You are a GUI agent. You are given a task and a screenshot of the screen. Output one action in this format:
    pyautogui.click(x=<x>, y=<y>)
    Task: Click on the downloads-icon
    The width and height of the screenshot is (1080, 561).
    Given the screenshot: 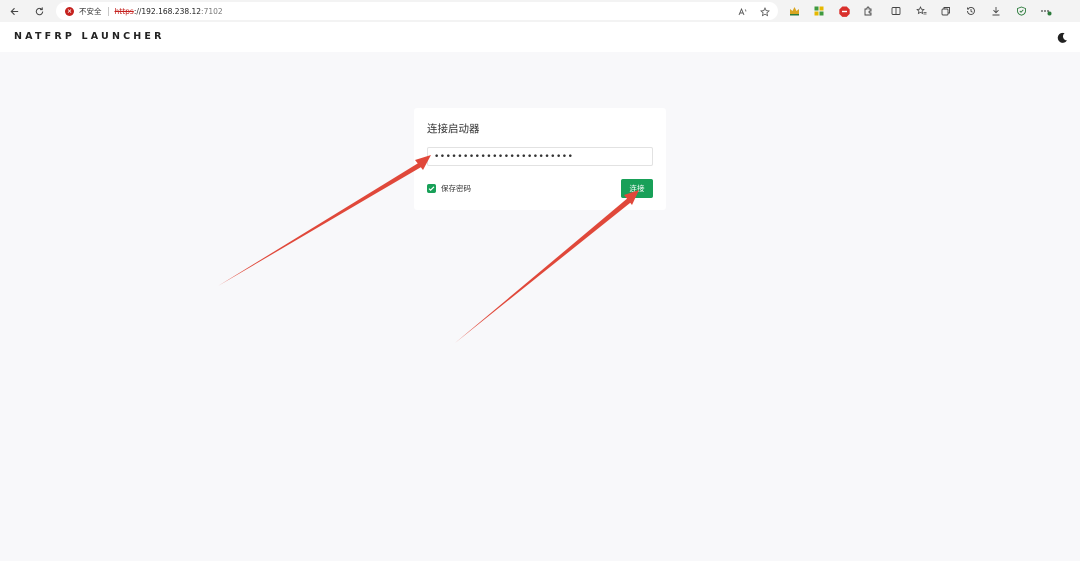 What is the action you would take?
    pyautogui.click(x=996, y=11)
    